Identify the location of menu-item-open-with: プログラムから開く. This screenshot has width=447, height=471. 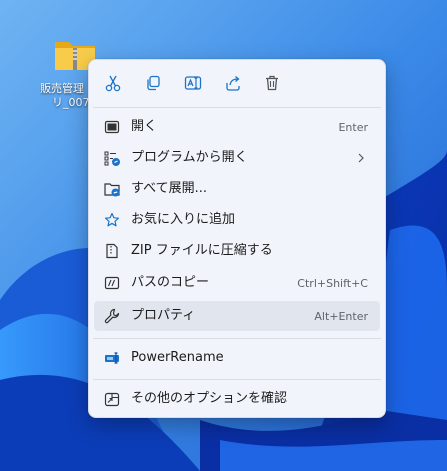
(237, 158).